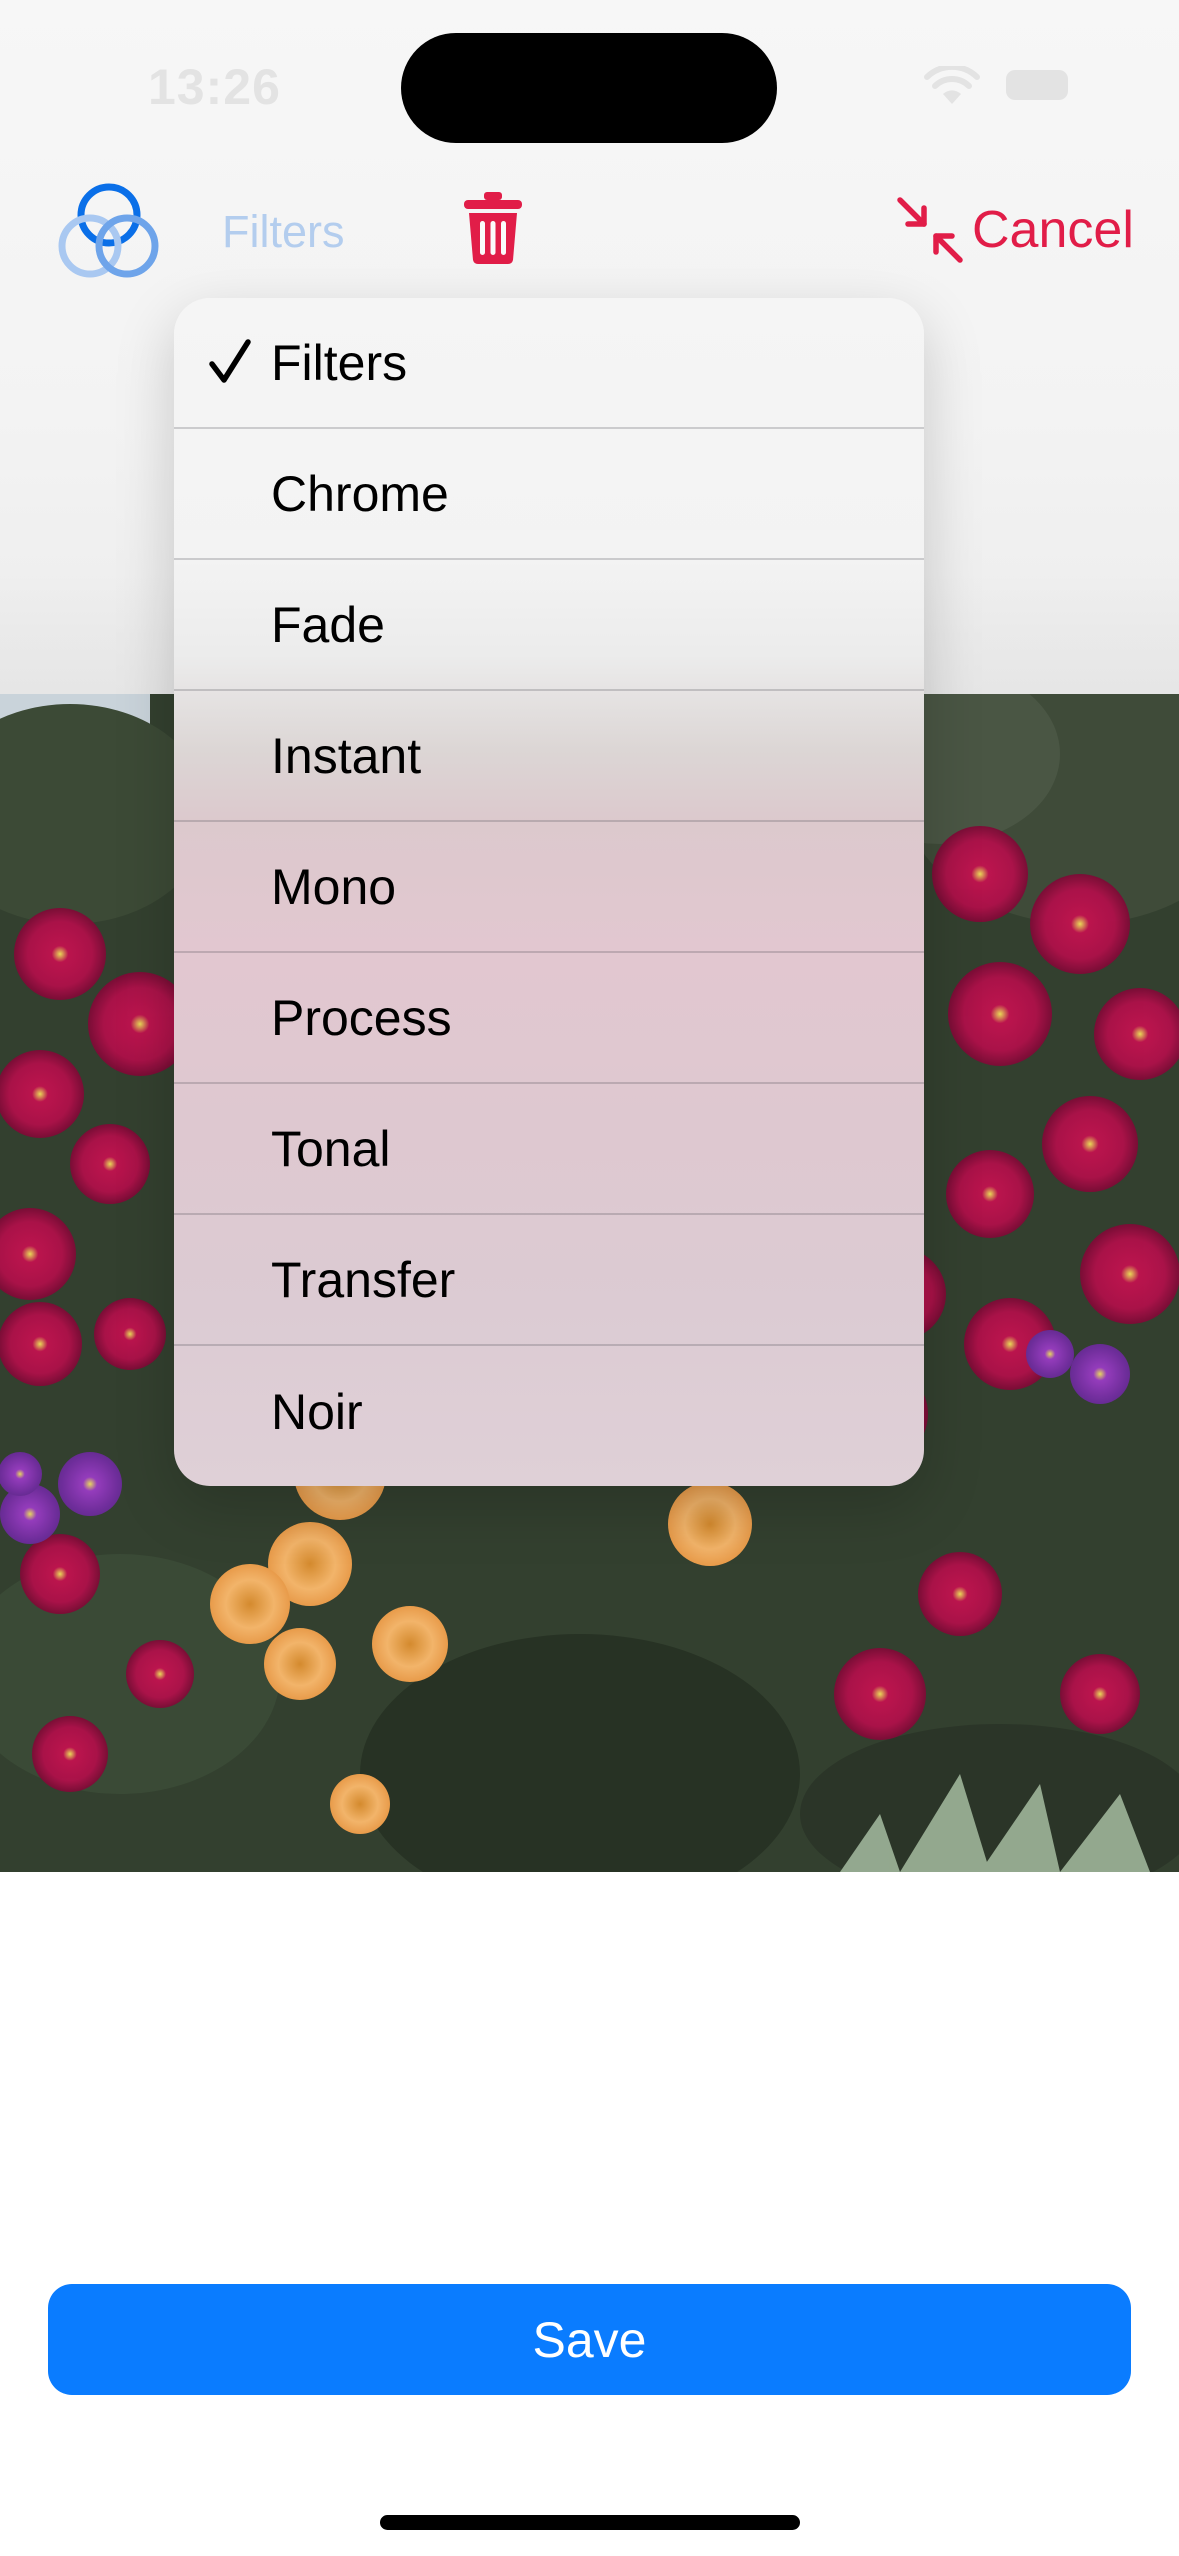 The height and width of the screenshot is (2556, 1179). Describe the element at coordinates (331, 1148) in the screenshot. I see `menu-item-label: Tonal` at that location.